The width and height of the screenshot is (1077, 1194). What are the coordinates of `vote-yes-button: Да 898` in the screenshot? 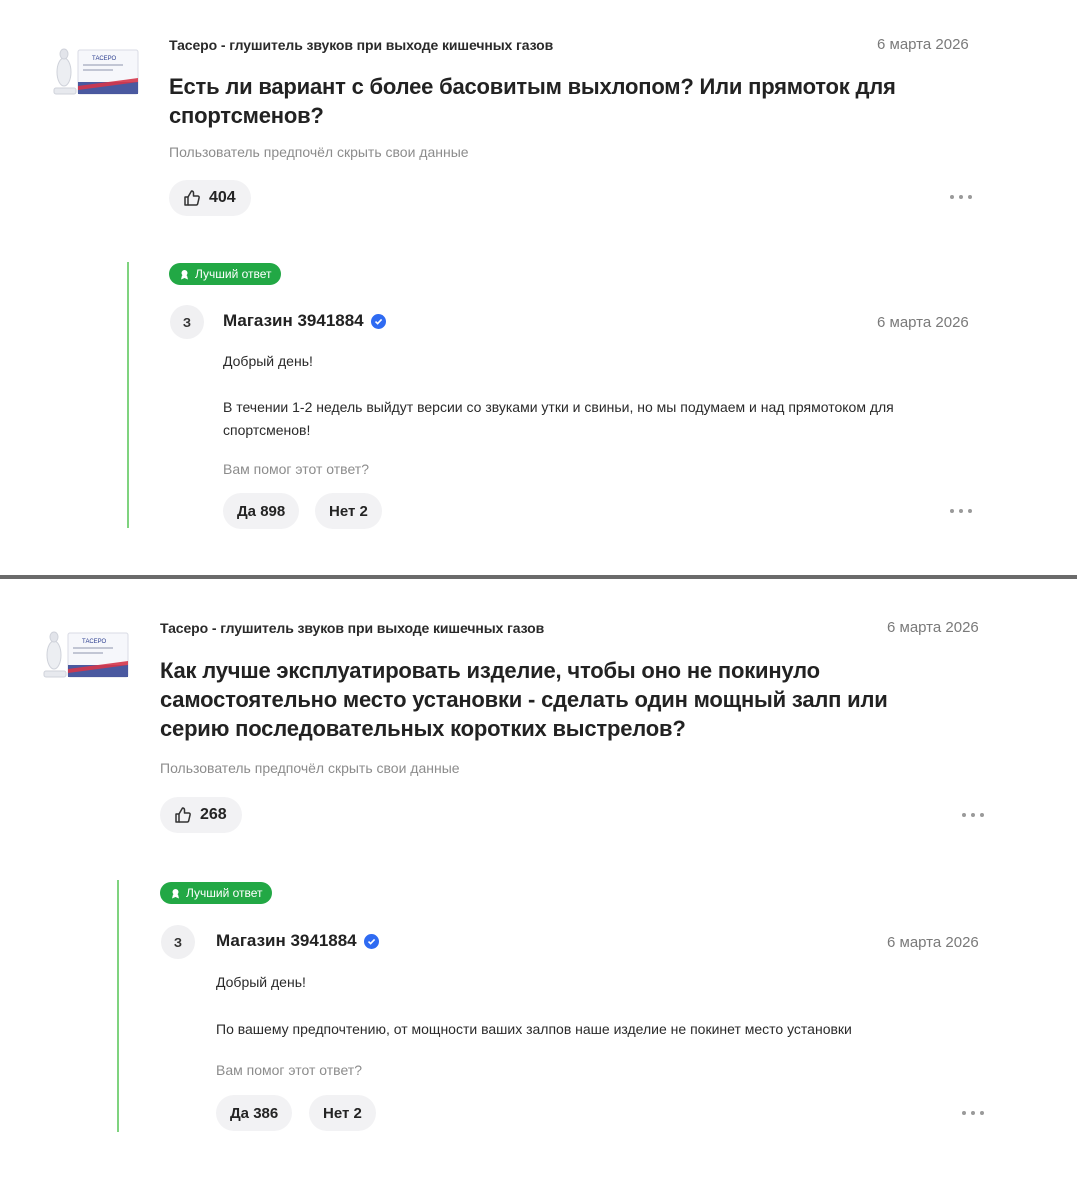 It's located at (261, 511).